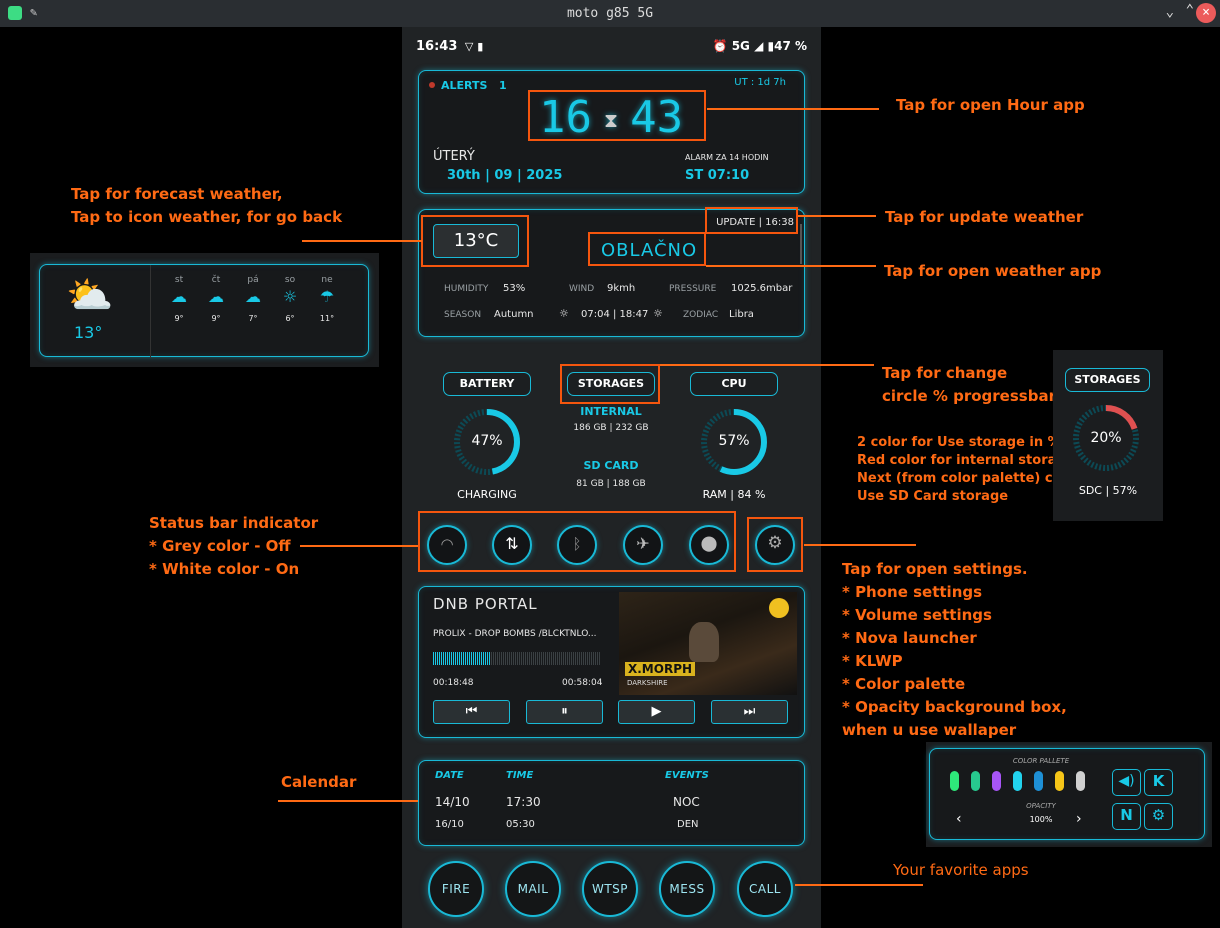 This screenshot has height=928, width=1220. What do you see at coordinates (759, 46) in the screenshot?
I see `status-right: ⏰ 5G ◢ ▮47 %` at bounding box center [759, 46].